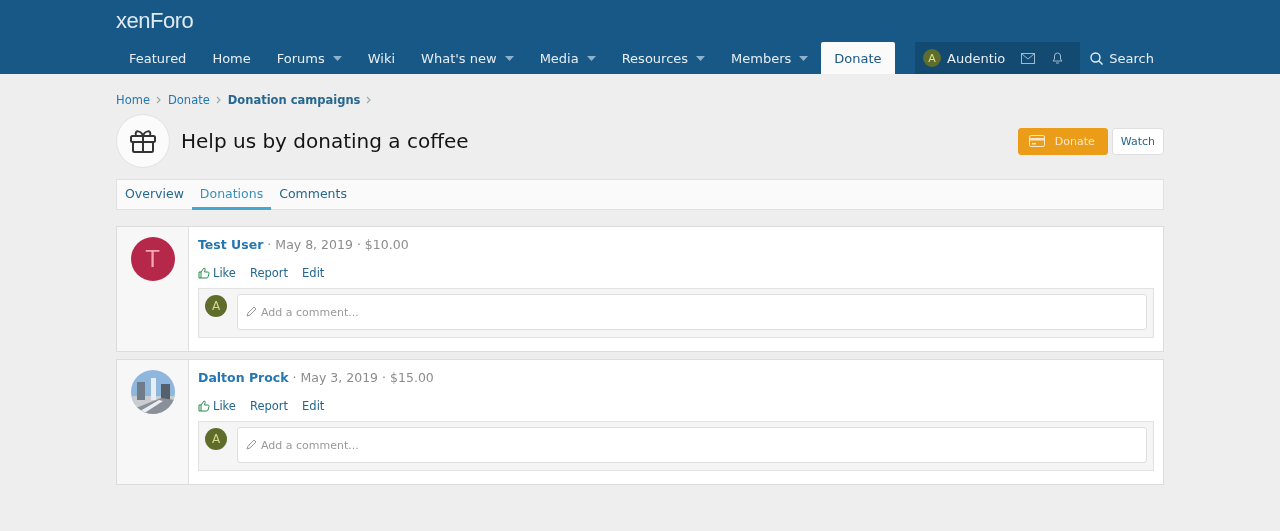 This screenshot has width=1280, height=531. What do you see at coordinates (412, 377) in the screenshot?
I see `donation-amount: $15.00` at bounding box center [412, 377].